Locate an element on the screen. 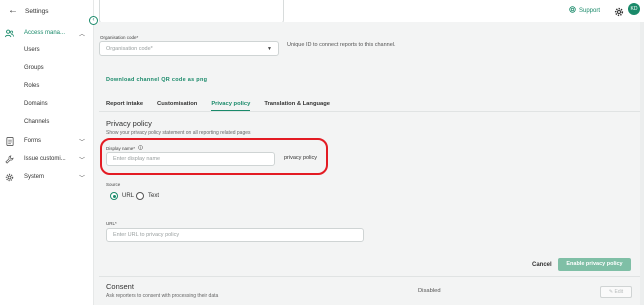 This screenshot has width=644, height=305. edit-label: Edit is located at coordinates (619, 292).